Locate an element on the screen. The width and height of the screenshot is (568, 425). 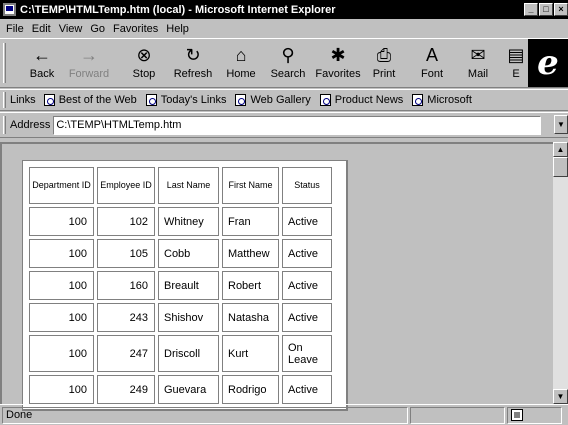
stop-button: ⊗ Stop is located at coordinates (144, 64).